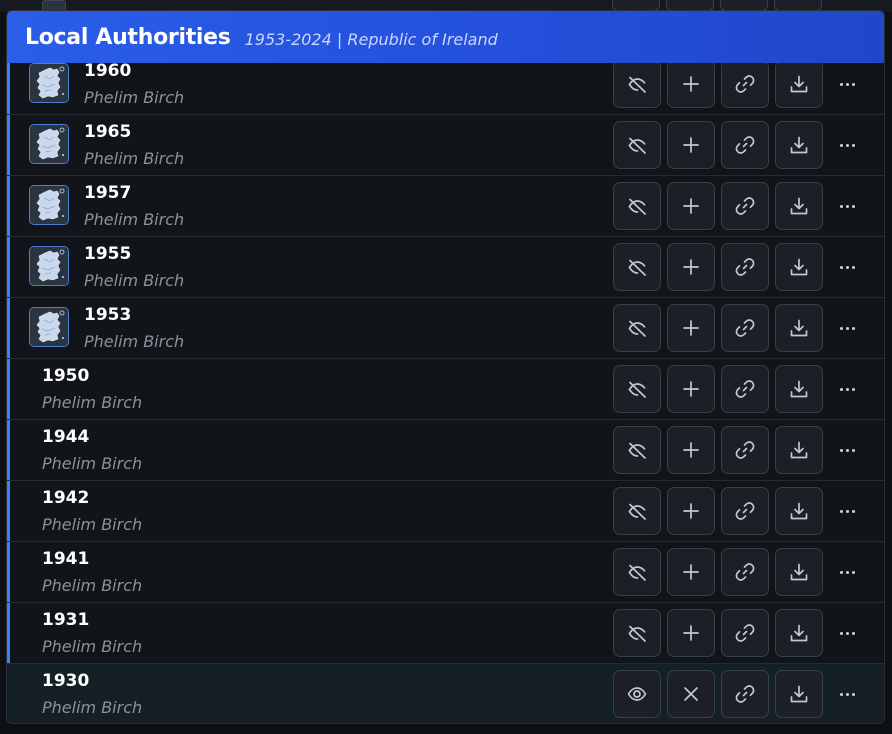 Image resolution: width=892 pixels, height=734 pixels. Describe the element at coordinates (445, 267) in the screenshot. I see `map-row-1955: 1955 Phelim Birch` at that location.